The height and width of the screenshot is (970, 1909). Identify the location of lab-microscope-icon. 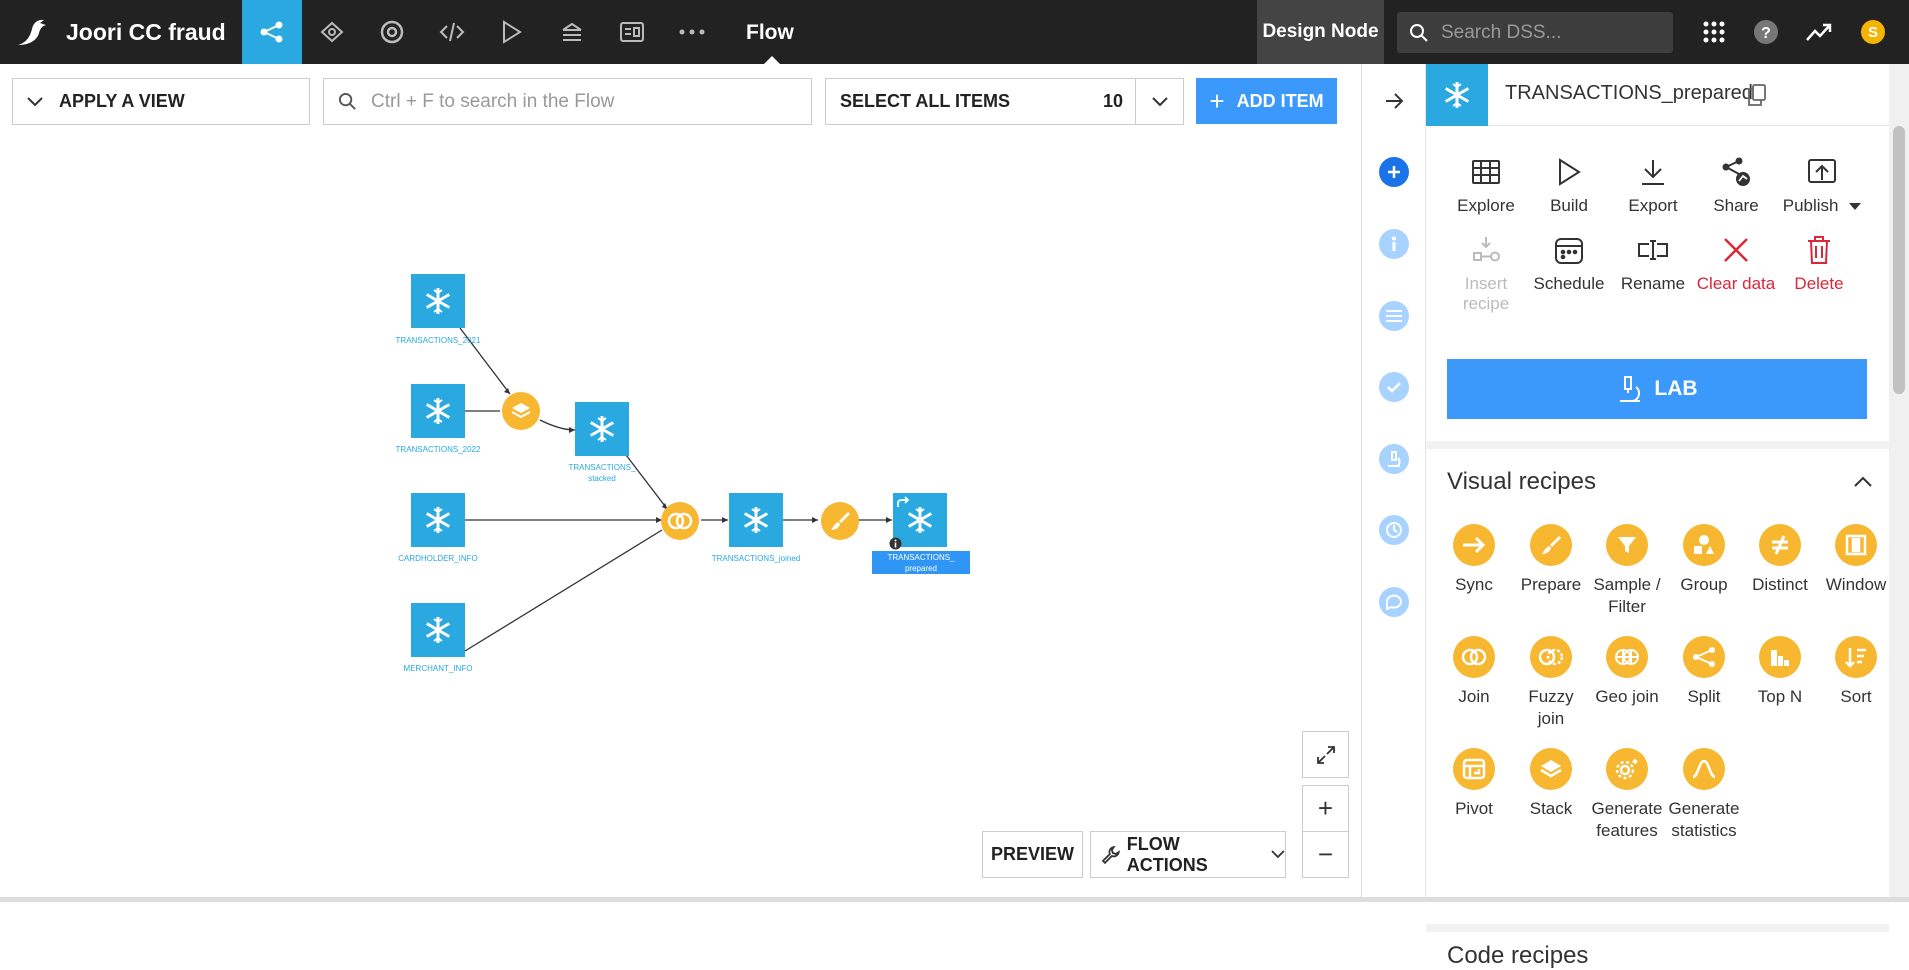
(1394, 459).